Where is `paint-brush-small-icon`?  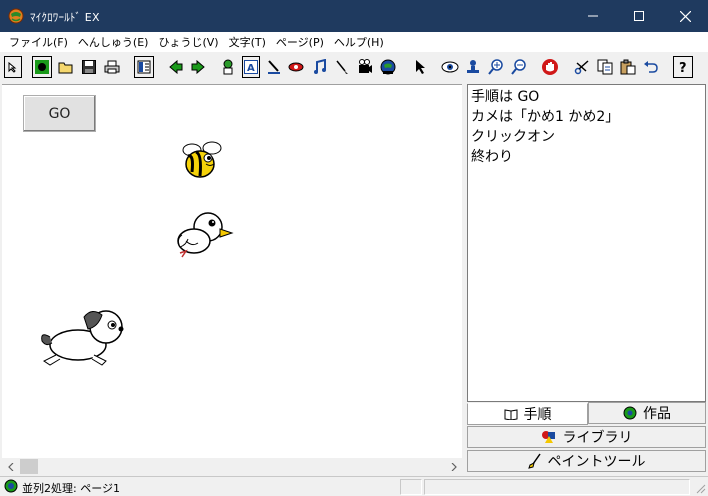
paint-brush-small-icon is located at coordinates (534, 461).